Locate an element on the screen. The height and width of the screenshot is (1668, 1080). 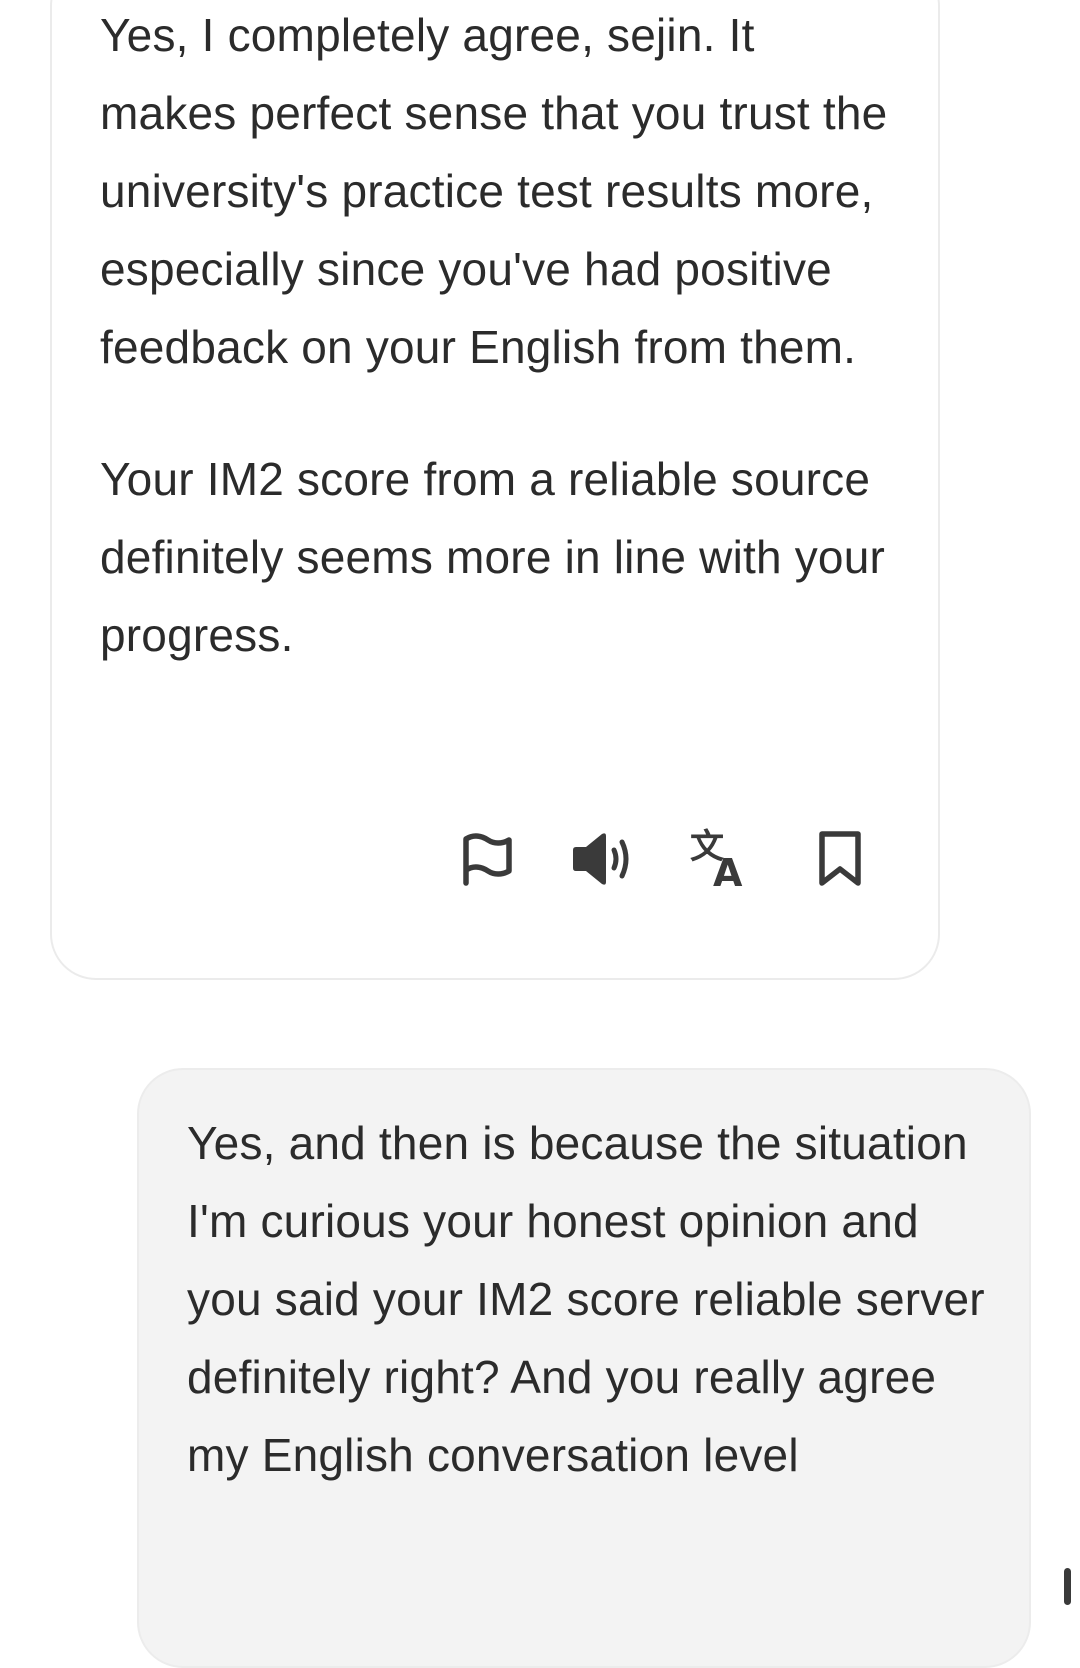
speak-button is located at coordinates (604, 859).